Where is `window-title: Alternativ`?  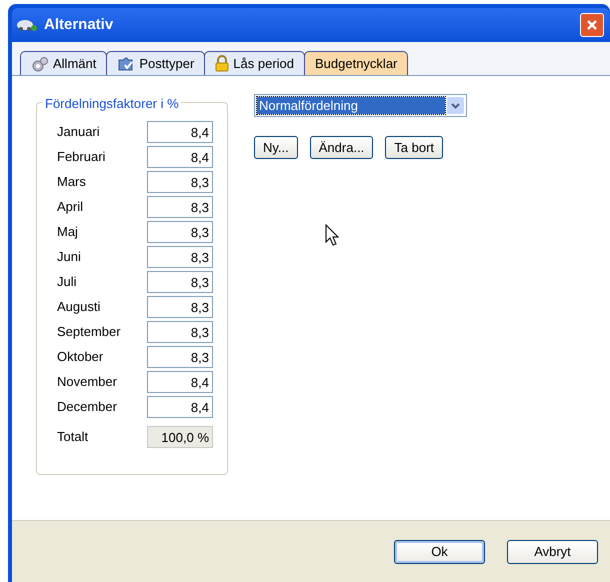 window-title: Alternativ is located at coordinates (79, 24).